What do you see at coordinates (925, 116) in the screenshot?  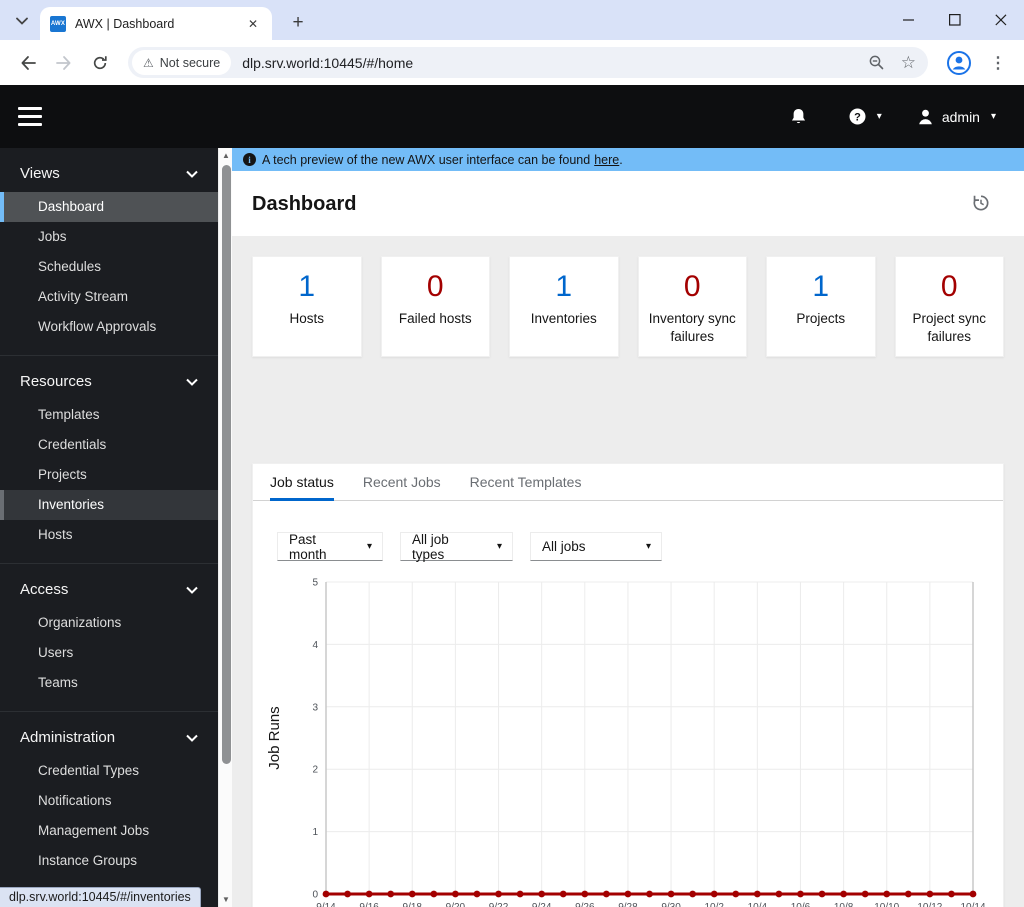 I see `user-icon` at bounding box center [925, 116].